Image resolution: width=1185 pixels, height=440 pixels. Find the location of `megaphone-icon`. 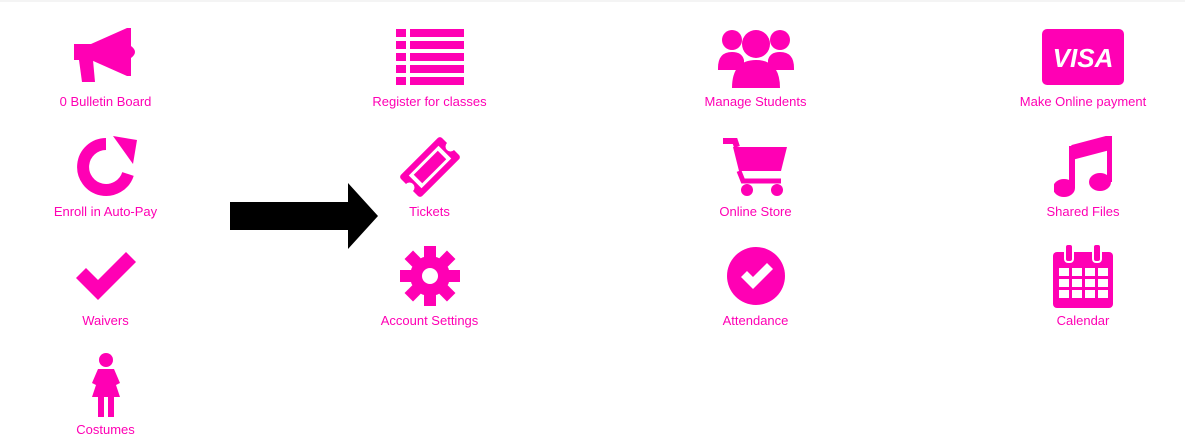

megaphone-icon is located at coordinates (106, 57).